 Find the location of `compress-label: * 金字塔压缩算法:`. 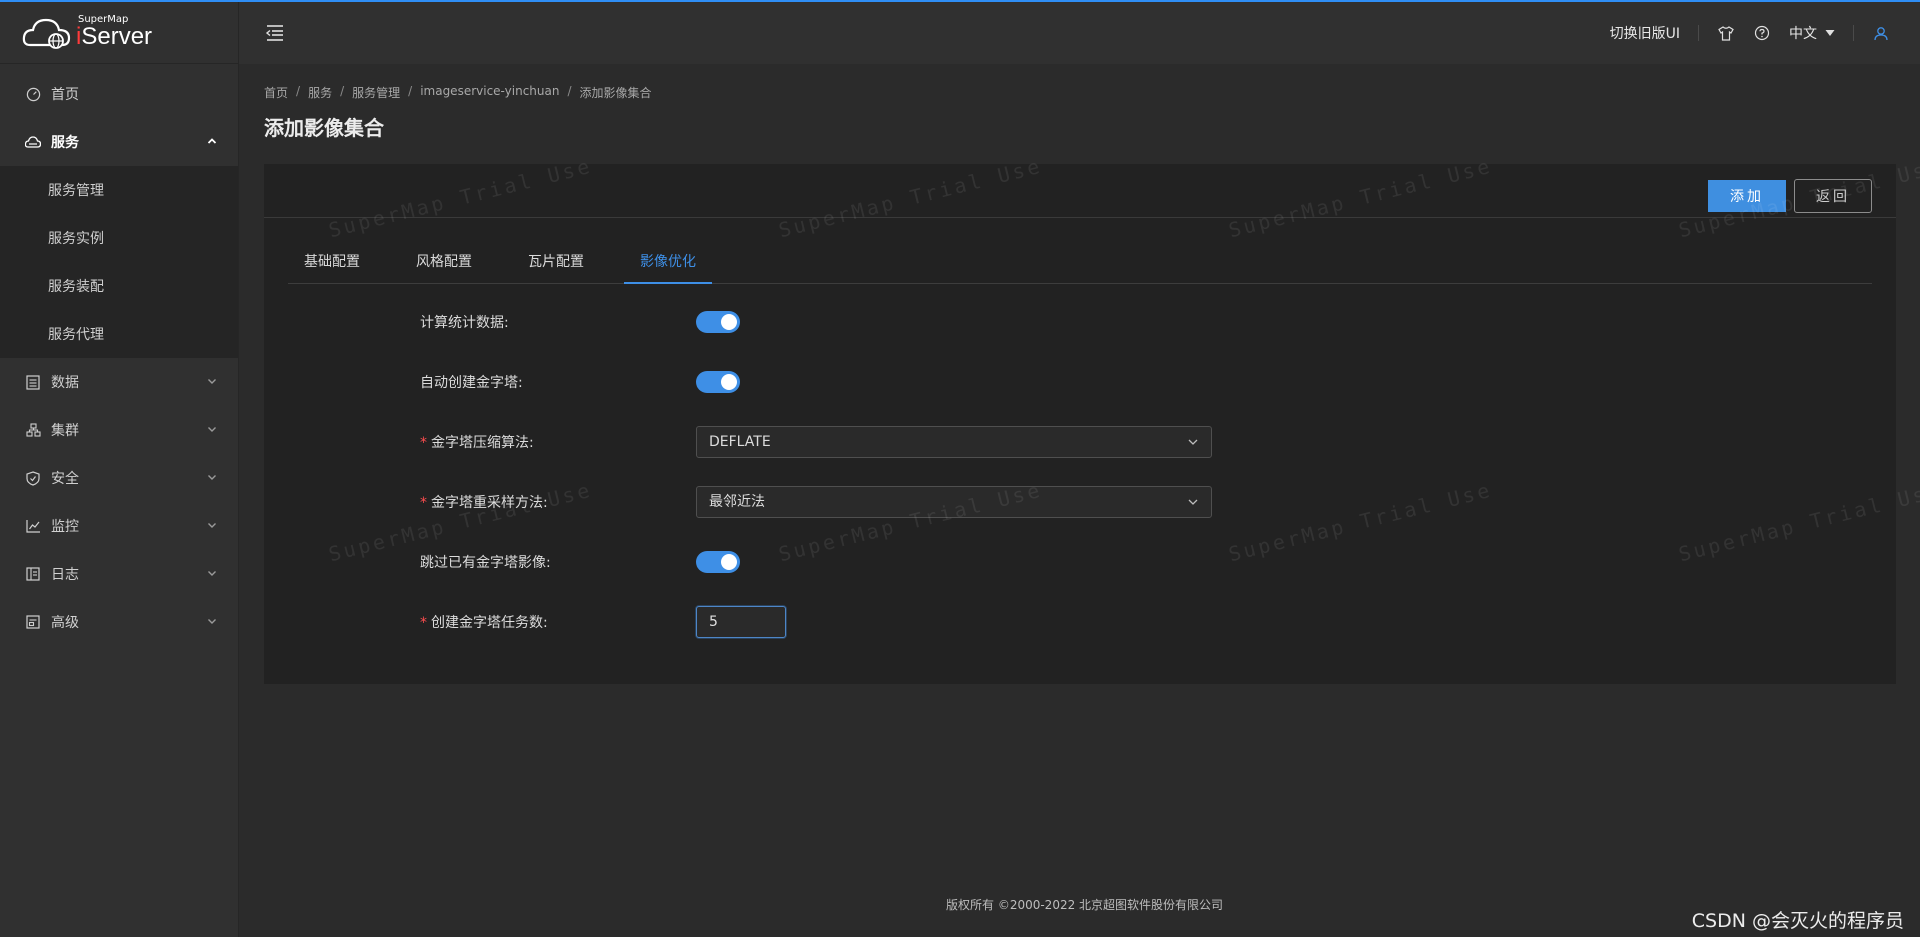

compress-label: * 金字塔压缩算法: is located at coordinates (477, 442).